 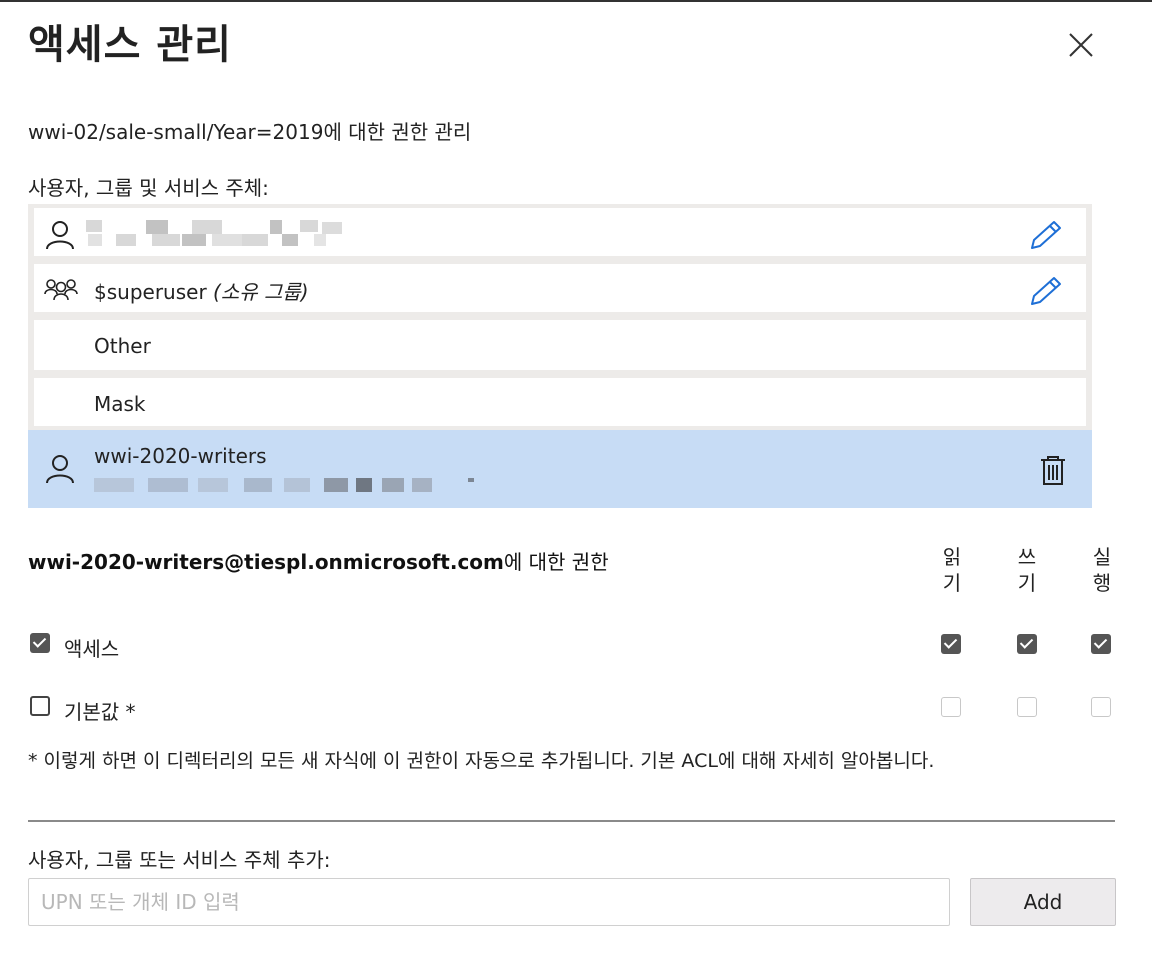 I want to click on add-principal-label: 사용자, 그룹 또는 서비스 주체 추가:, so click(x=179, y=860).